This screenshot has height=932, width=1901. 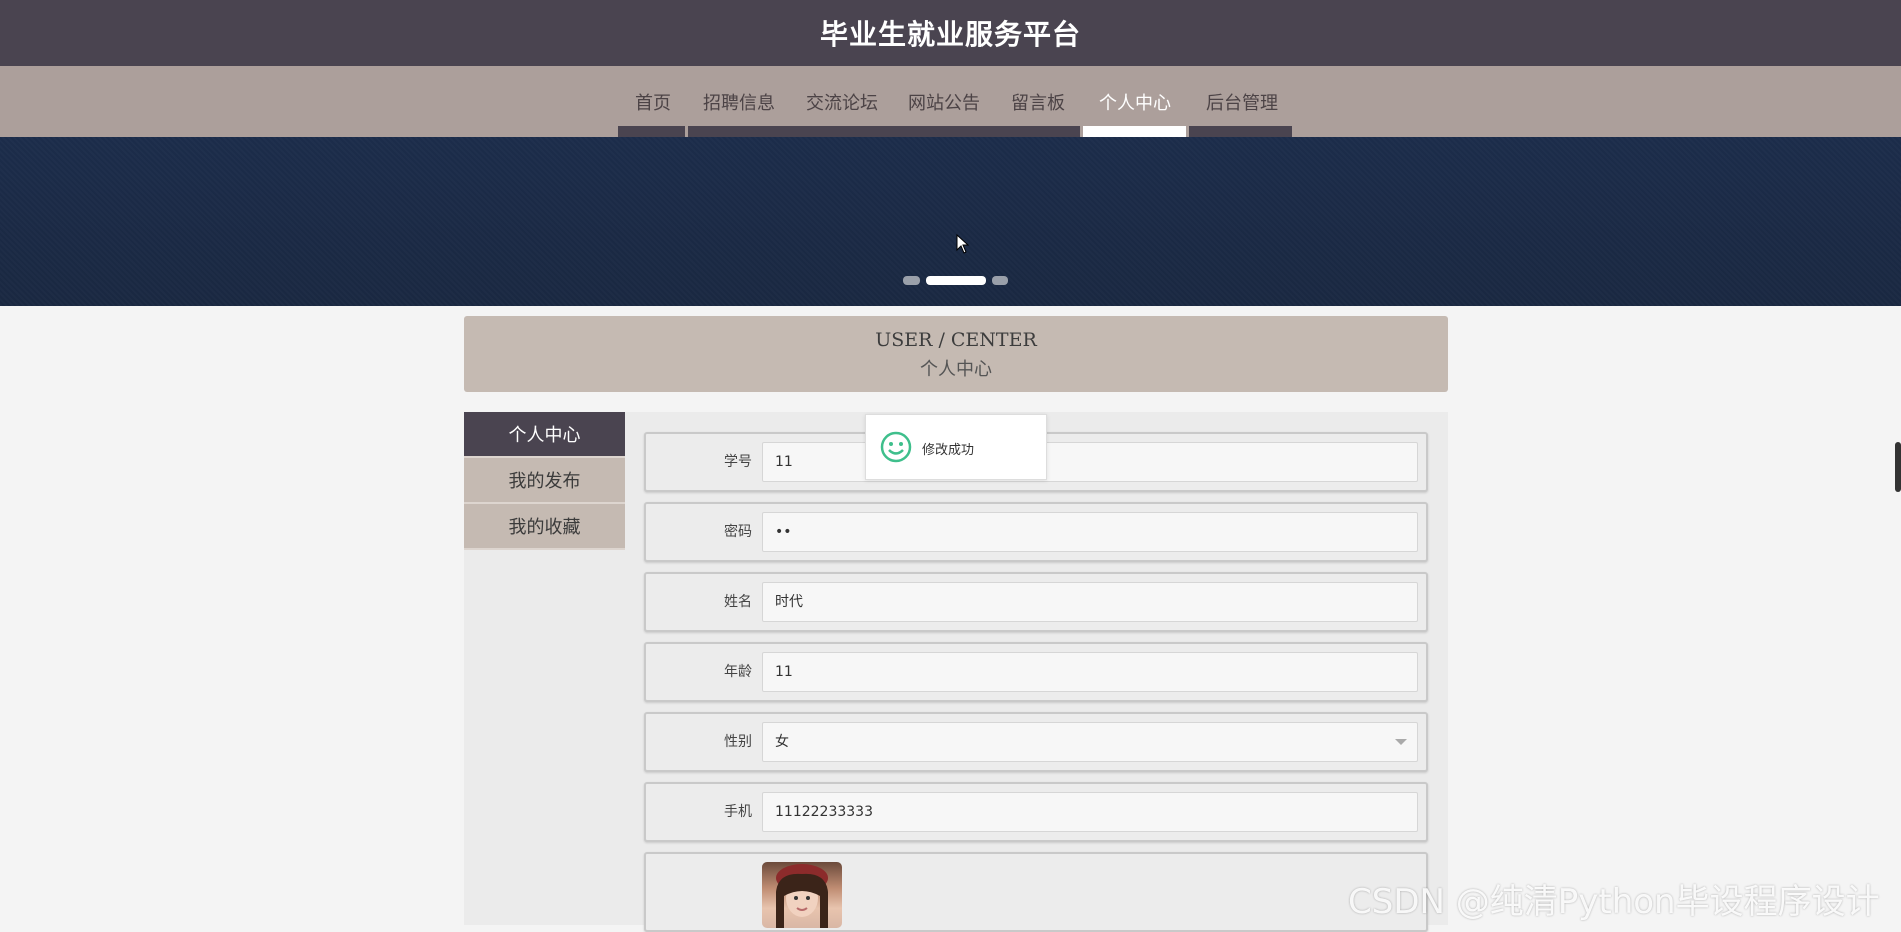 I want to click on nav-indicator-active, so click(x=1134, y=131).